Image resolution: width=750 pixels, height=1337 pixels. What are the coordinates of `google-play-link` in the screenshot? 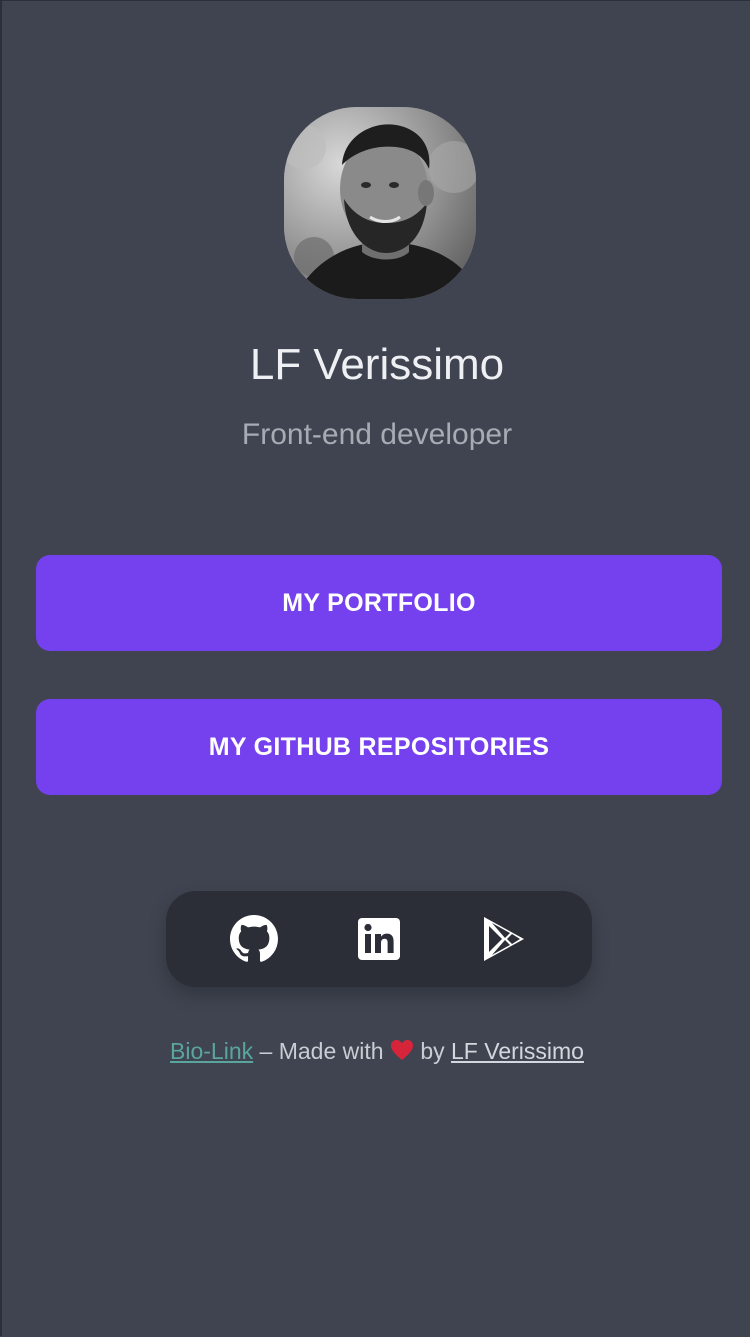 It's located at (504, 939).